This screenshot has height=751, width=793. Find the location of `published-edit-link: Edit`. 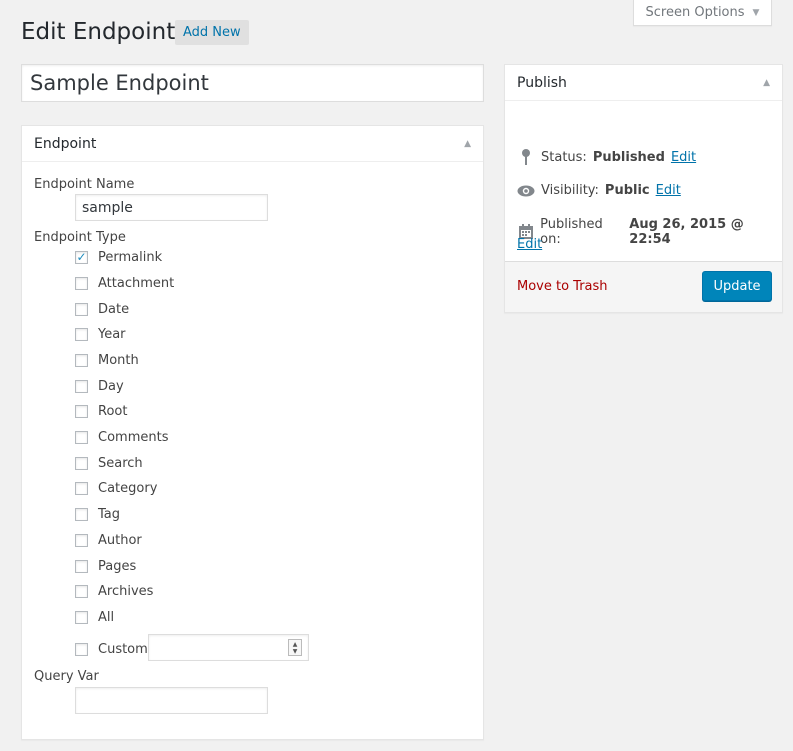

published-edit-link: Edit is located at coordinates (529, 244).